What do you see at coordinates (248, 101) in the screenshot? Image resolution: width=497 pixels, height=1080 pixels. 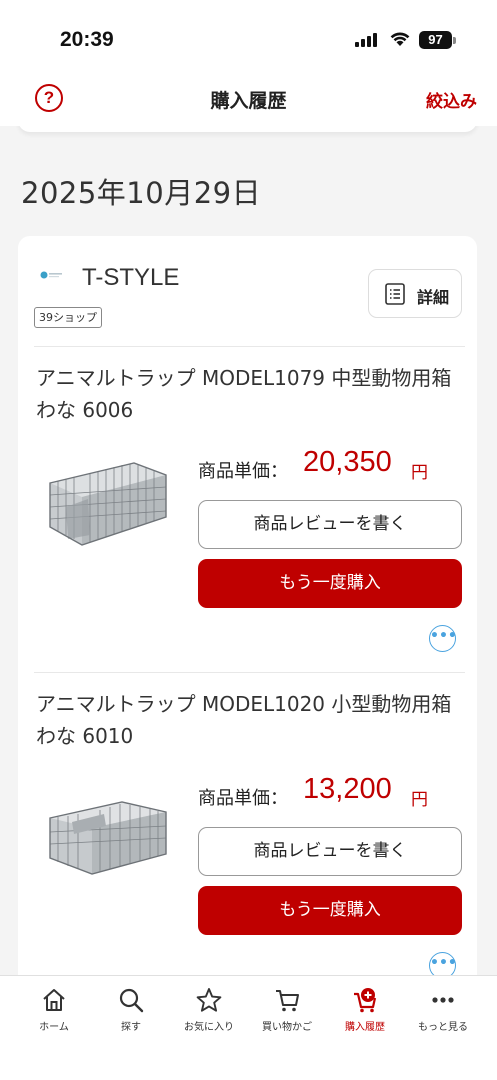 I see `page-title: 購入履歴` at bounding box center [248, 101].